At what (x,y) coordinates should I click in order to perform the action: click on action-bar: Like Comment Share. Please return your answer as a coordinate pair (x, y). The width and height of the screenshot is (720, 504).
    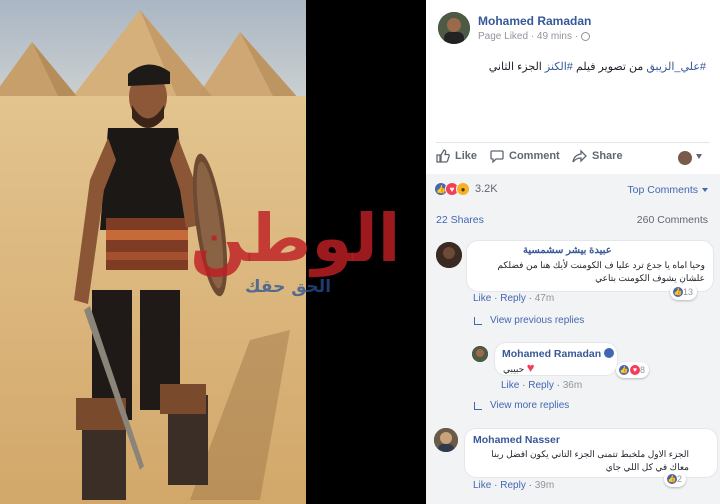
    Looking at the image, I should click on (573, 157).